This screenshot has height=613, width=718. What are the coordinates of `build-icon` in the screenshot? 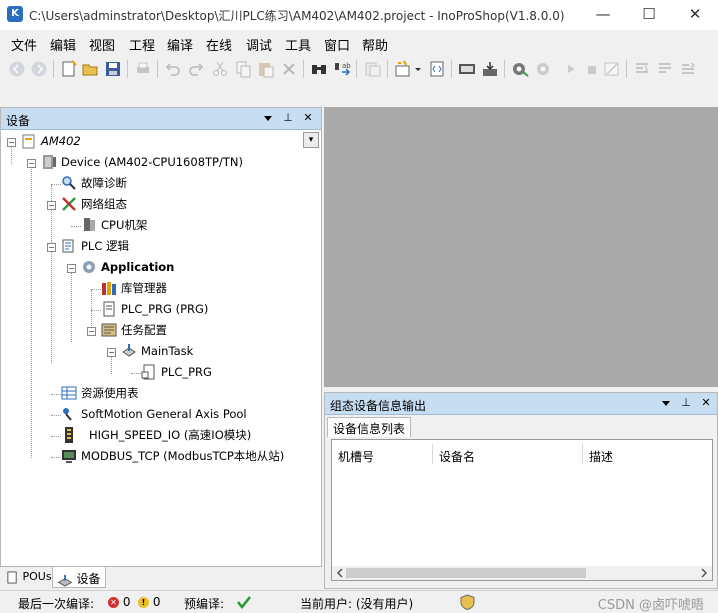 It's located at (403, 69).